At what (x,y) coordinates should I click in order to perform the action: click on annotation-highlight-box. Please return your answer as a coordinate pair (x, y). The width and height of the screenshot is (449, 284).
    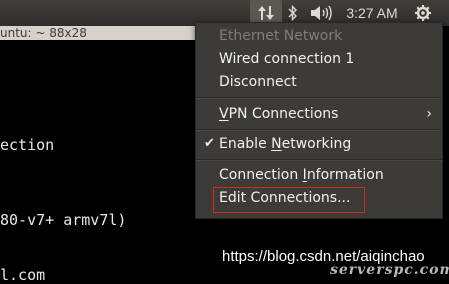
    Looking at the image, I should click on (289, 200).